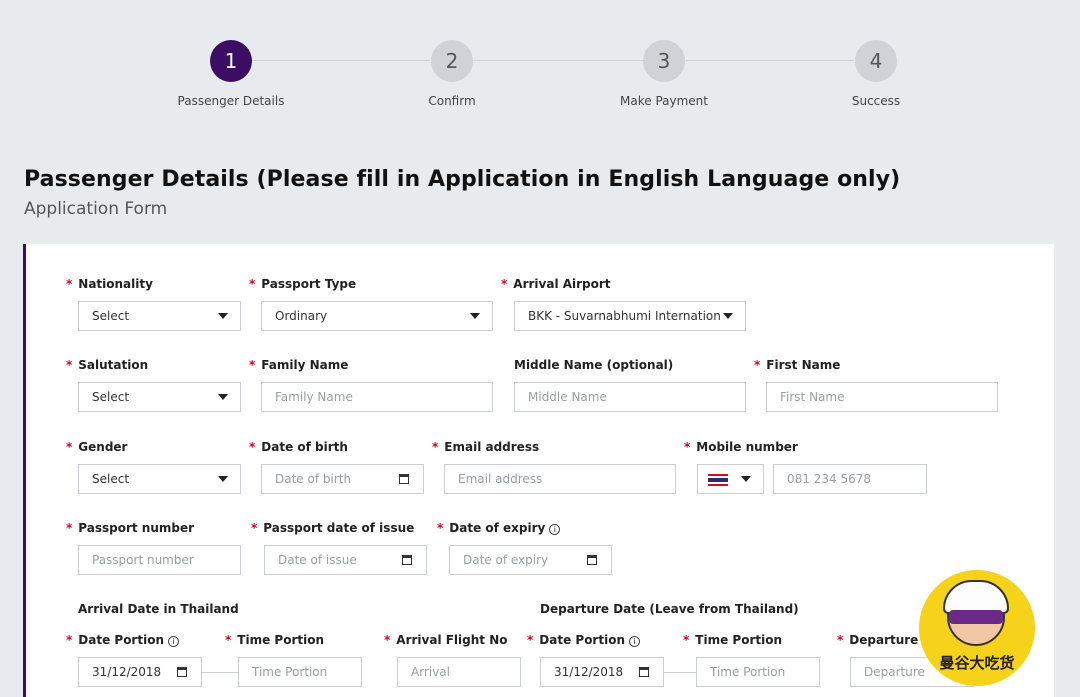  What do you see at coordinates (797, 365) in the screenshot?
I see `first-name-label: * First Name` at bounding box center [797, 365].